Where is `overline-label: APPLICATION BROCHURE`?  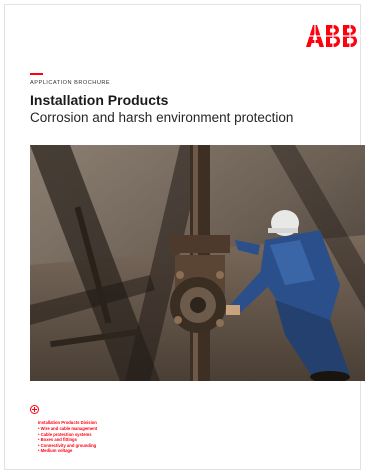 overline-label: APPLICATION BROCHURE is located at coordinates (70, 83).